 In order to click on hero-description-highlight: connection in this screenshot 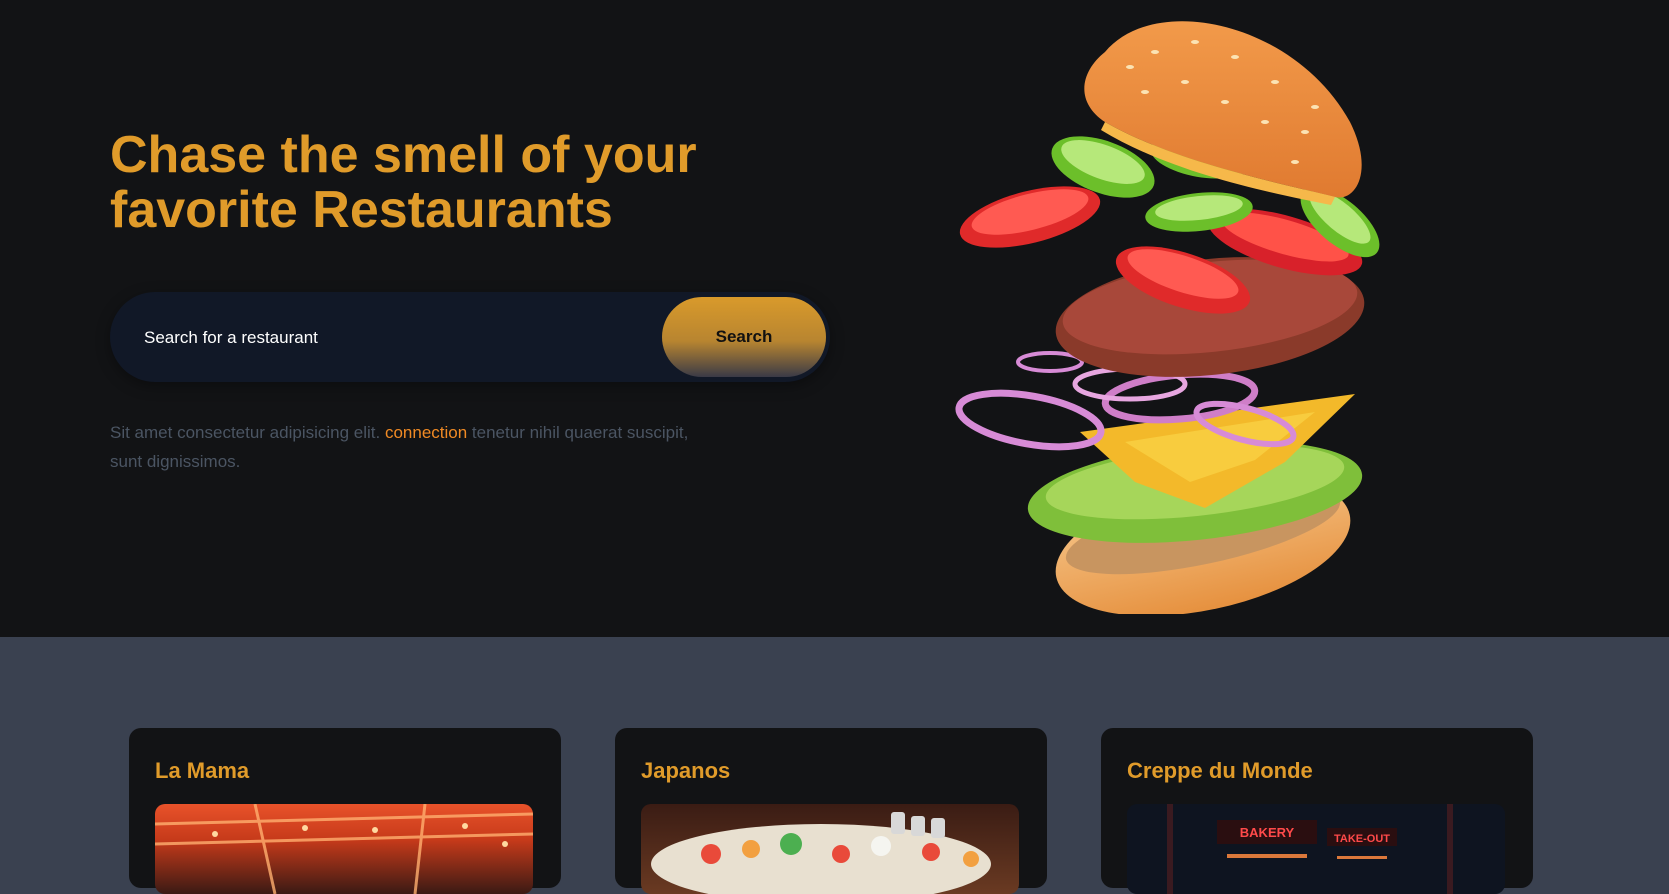, I will do `click(426, 432)`.